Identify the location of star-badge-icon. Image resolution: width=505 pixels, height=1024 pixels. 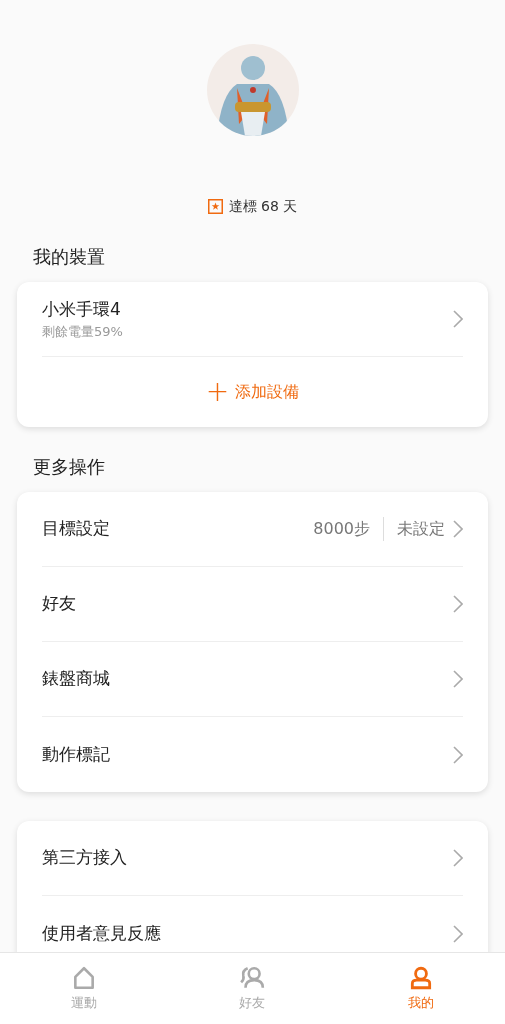
(215, 206).